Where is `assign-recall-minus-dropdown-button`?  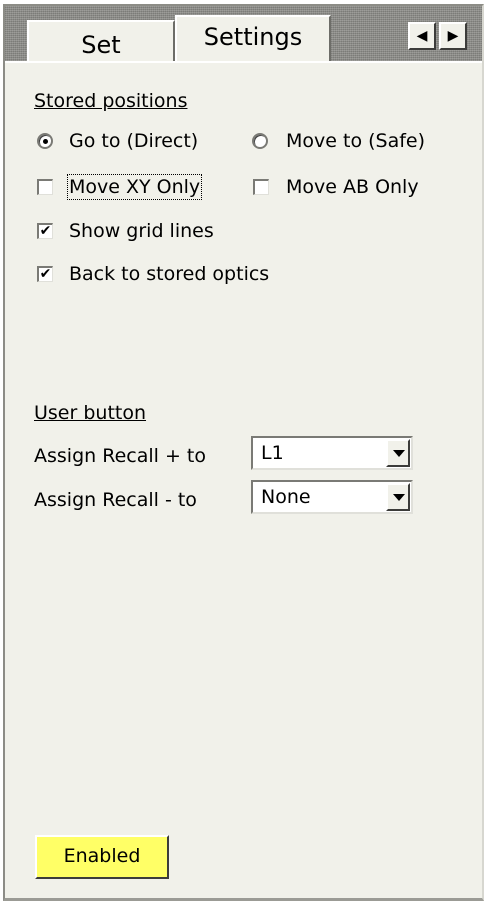
assign-recall-minus-dropdown-button is located at coordinates (398, 497).